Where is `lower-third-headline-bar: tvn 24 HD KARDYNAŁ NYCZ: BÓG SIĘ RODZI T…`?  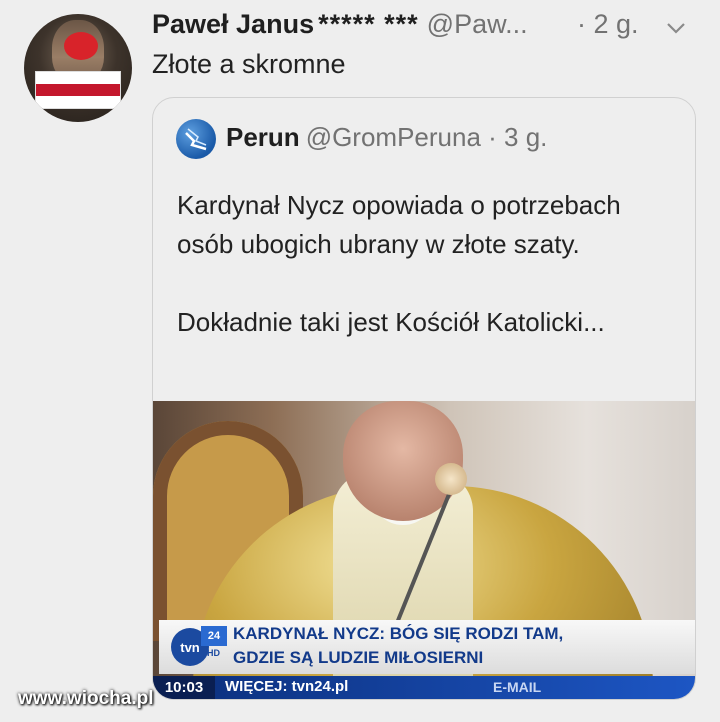 lower-third-headline-bar: tvn 24 HD KARDYNAŁ NYCZ: BÓG SIĘ RODZI T… is located at coordinates (427, 647).